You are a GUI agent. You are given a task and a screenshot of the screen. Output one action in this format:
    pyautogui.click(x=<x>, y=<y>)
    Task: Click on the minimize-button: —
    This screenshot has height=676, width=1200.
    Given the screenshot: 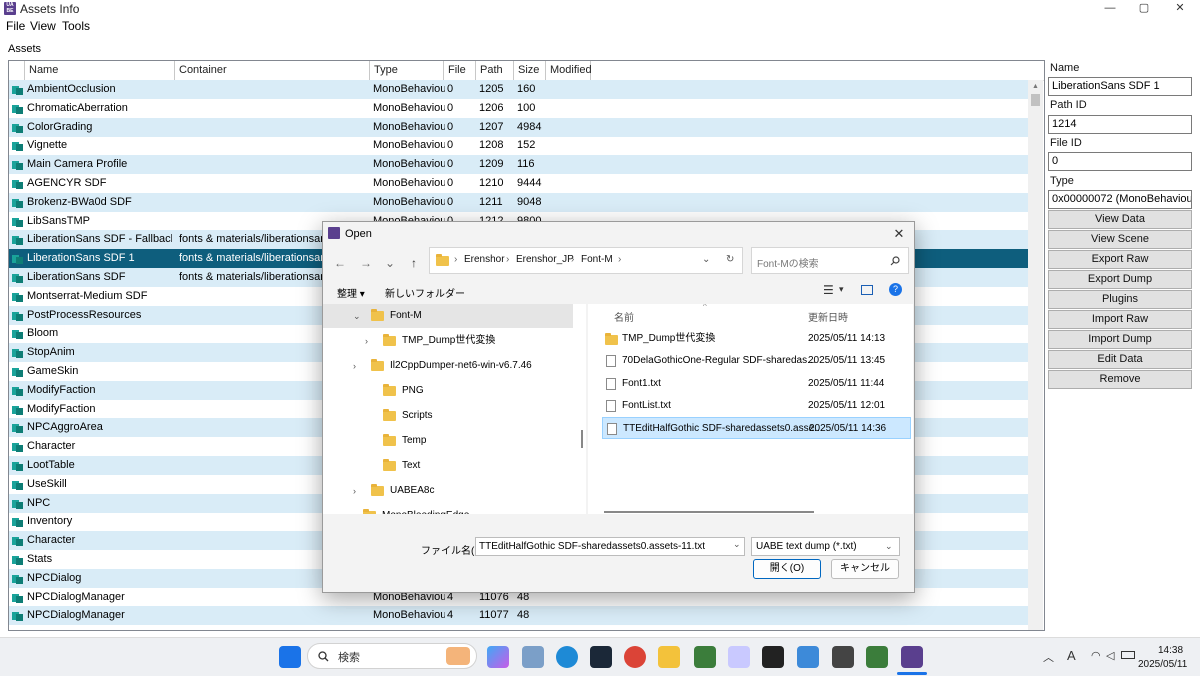 What is the action you would take?
    pyautogui.click(x=1110, y=9)
    